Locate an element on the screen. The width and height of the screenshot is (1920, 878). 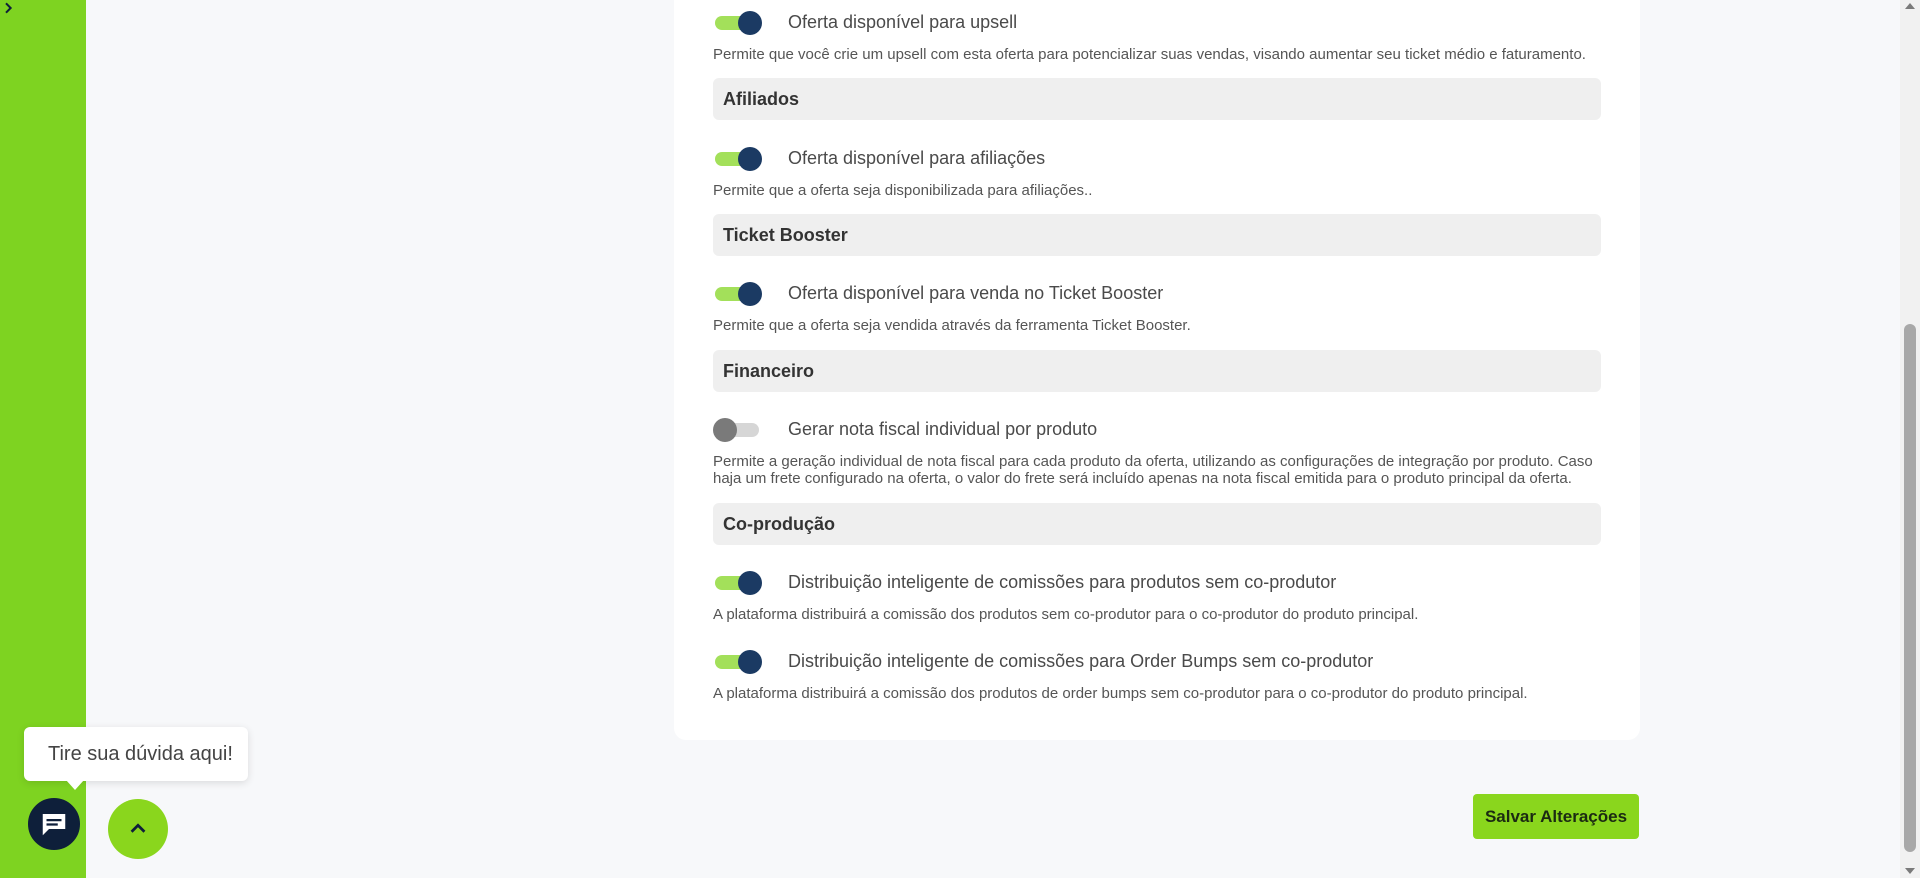
invoice-toggle is located at coordinates (737, 430).